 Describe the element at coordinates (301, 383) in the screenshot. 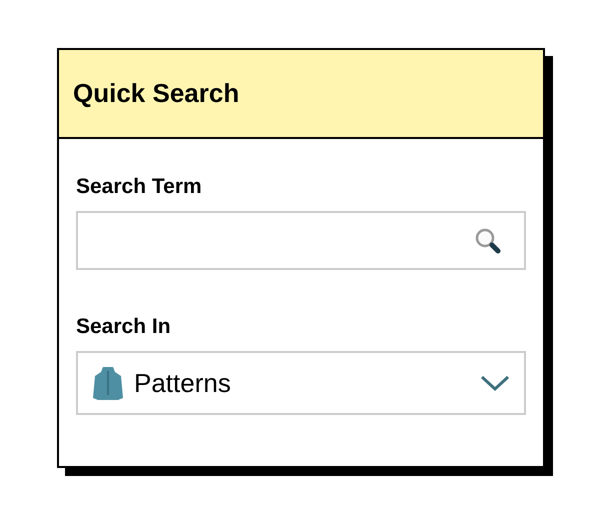

I see `category-dropdown: Patterns` at that location.